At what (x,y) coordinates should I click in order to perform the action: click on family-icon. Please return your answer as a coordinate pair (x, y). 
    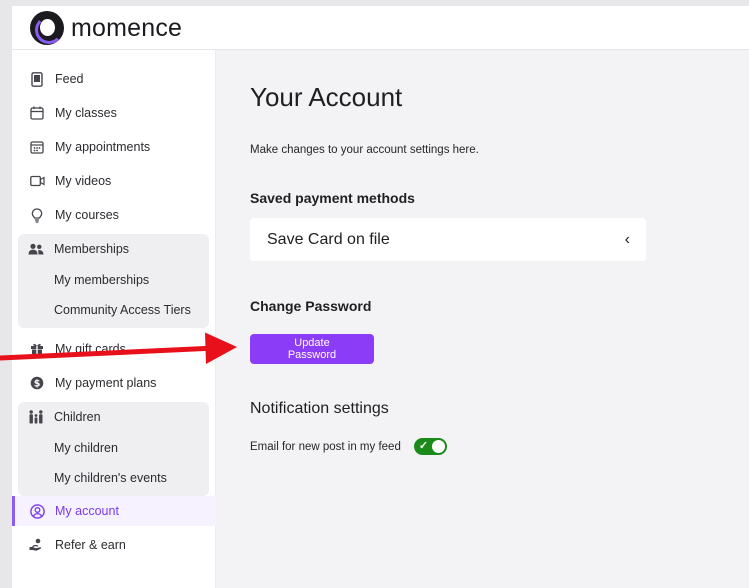
    Looking at the image, I should click on (36, 417).